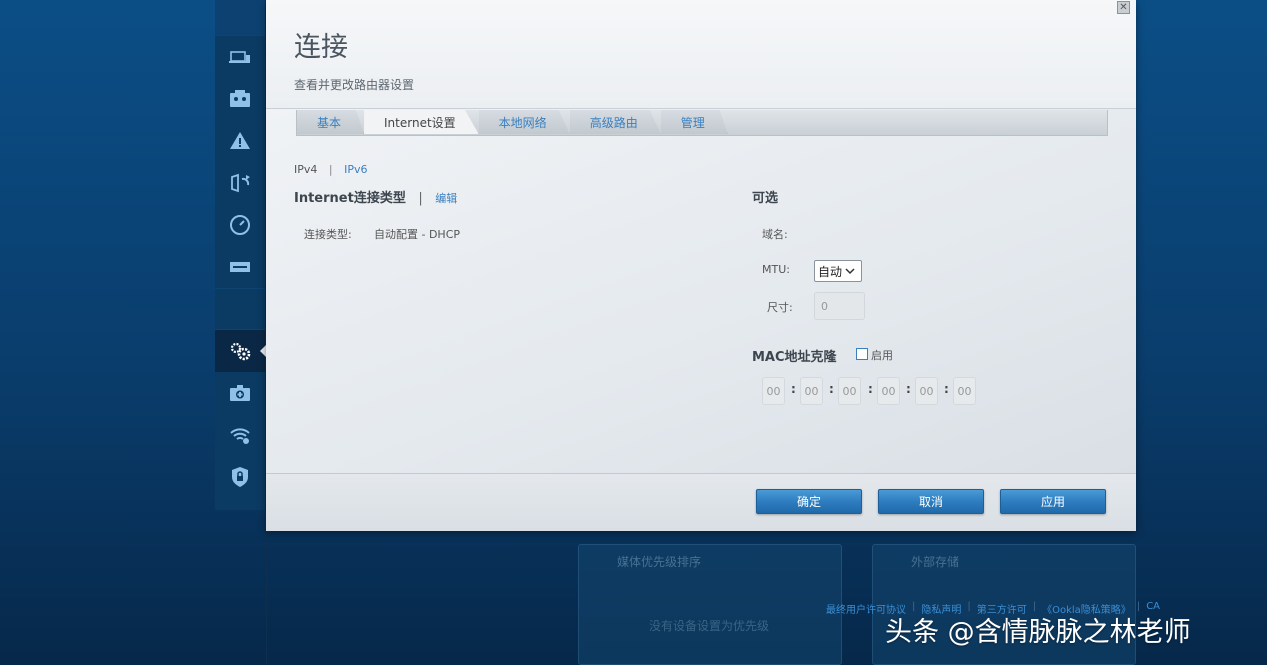 The image size is (1267, 665). What do you see at coordinates (775, 234) in the screenshot?
I see `domain-name-label: 域名:` at bounding box center [775, 234].